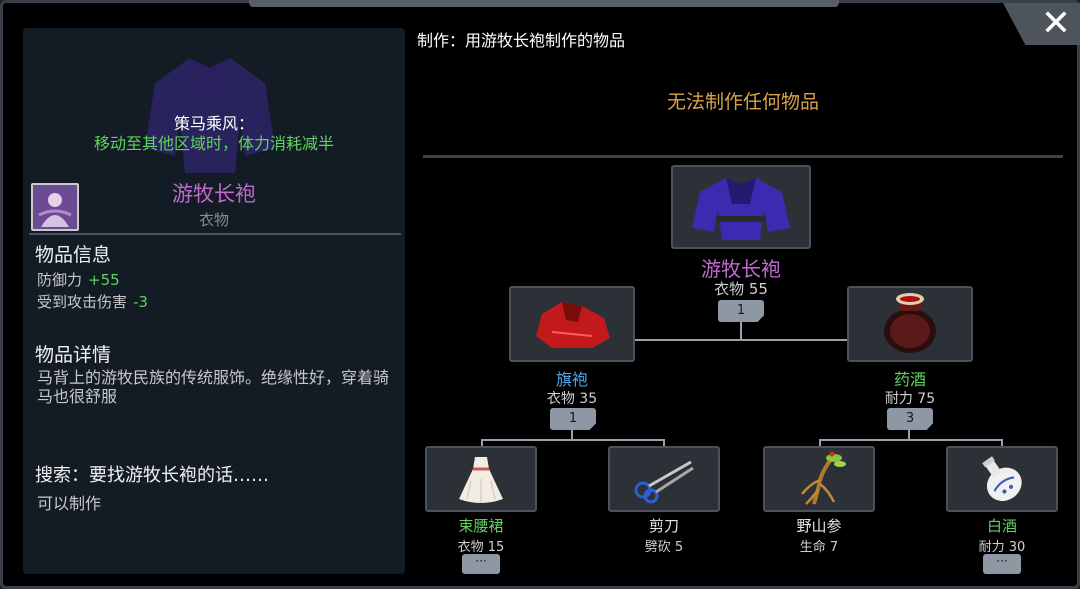  I want to click on effect-description: 移动至其他区域时，体力消耗减半, so click(213, 143).